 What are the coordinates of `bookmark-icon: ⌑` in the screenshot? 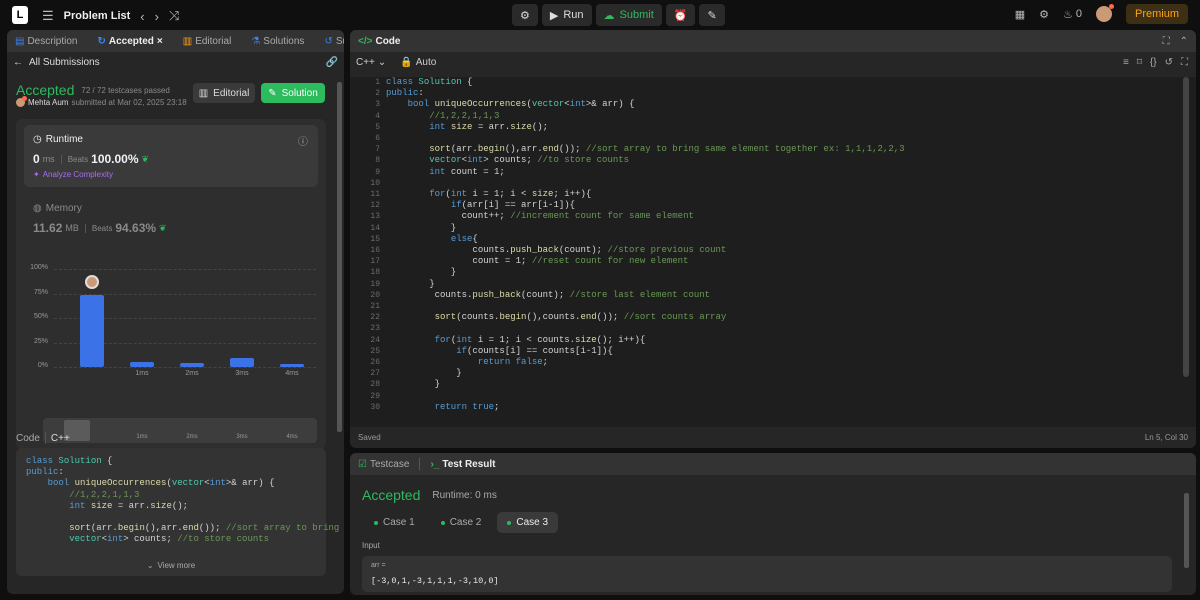 It's located at (1139, 62).